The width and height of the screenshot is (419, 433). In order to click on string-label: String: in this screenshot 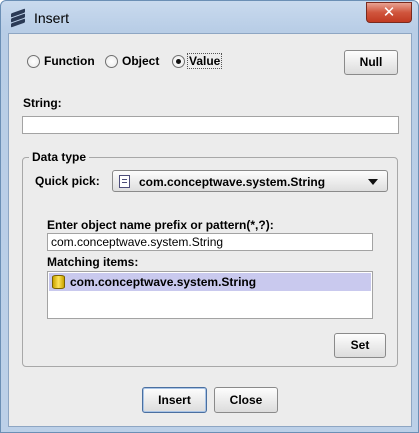, I will do `click(42, 103)`.